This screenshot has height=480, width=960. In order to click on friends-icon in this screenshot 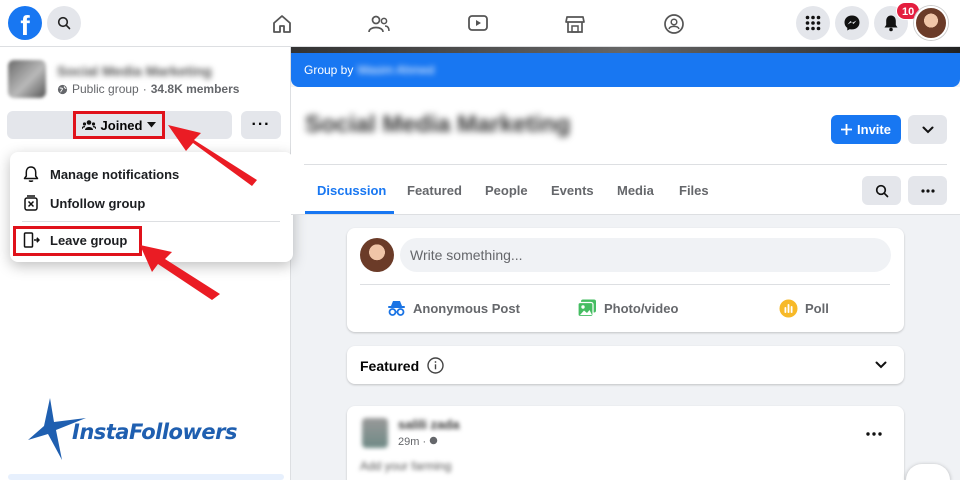, I will do `click(379, 24)`.